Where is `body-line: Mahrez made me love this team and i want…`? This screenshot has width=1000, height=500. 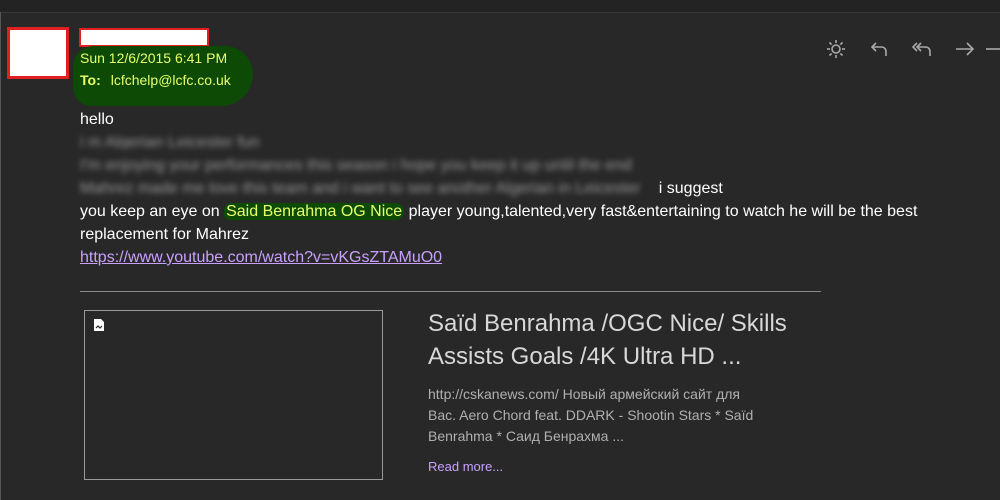
body-line: Mahrez made me love this team and i want… is located at coordinates (540, 188).